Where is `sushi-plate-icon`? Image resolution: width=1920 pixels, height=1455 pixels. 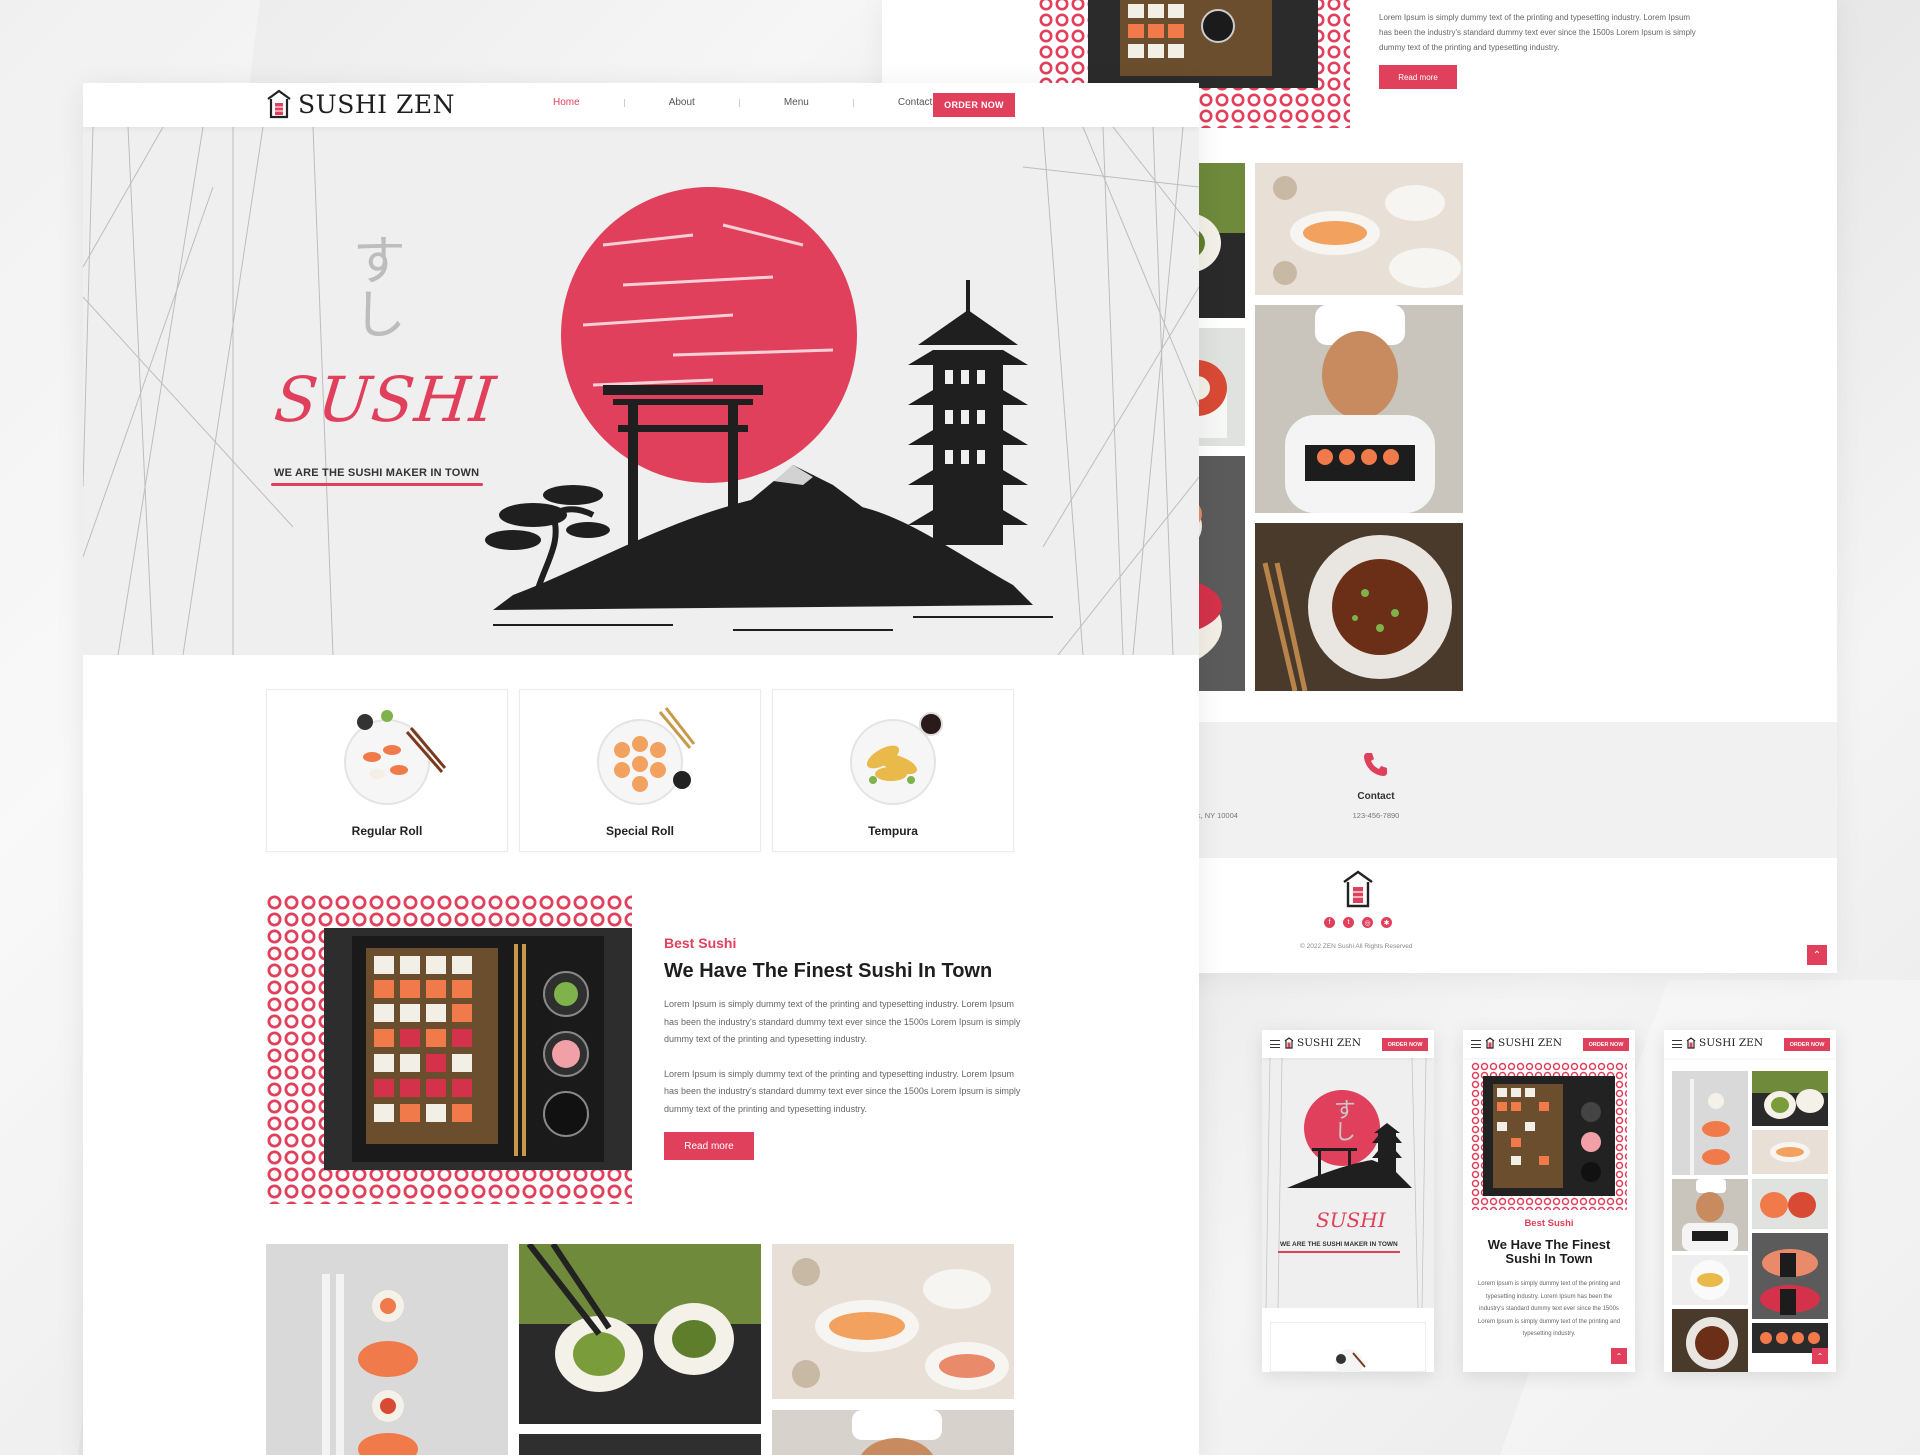 sushi-plate-icon is located at coordinates (395, 757).